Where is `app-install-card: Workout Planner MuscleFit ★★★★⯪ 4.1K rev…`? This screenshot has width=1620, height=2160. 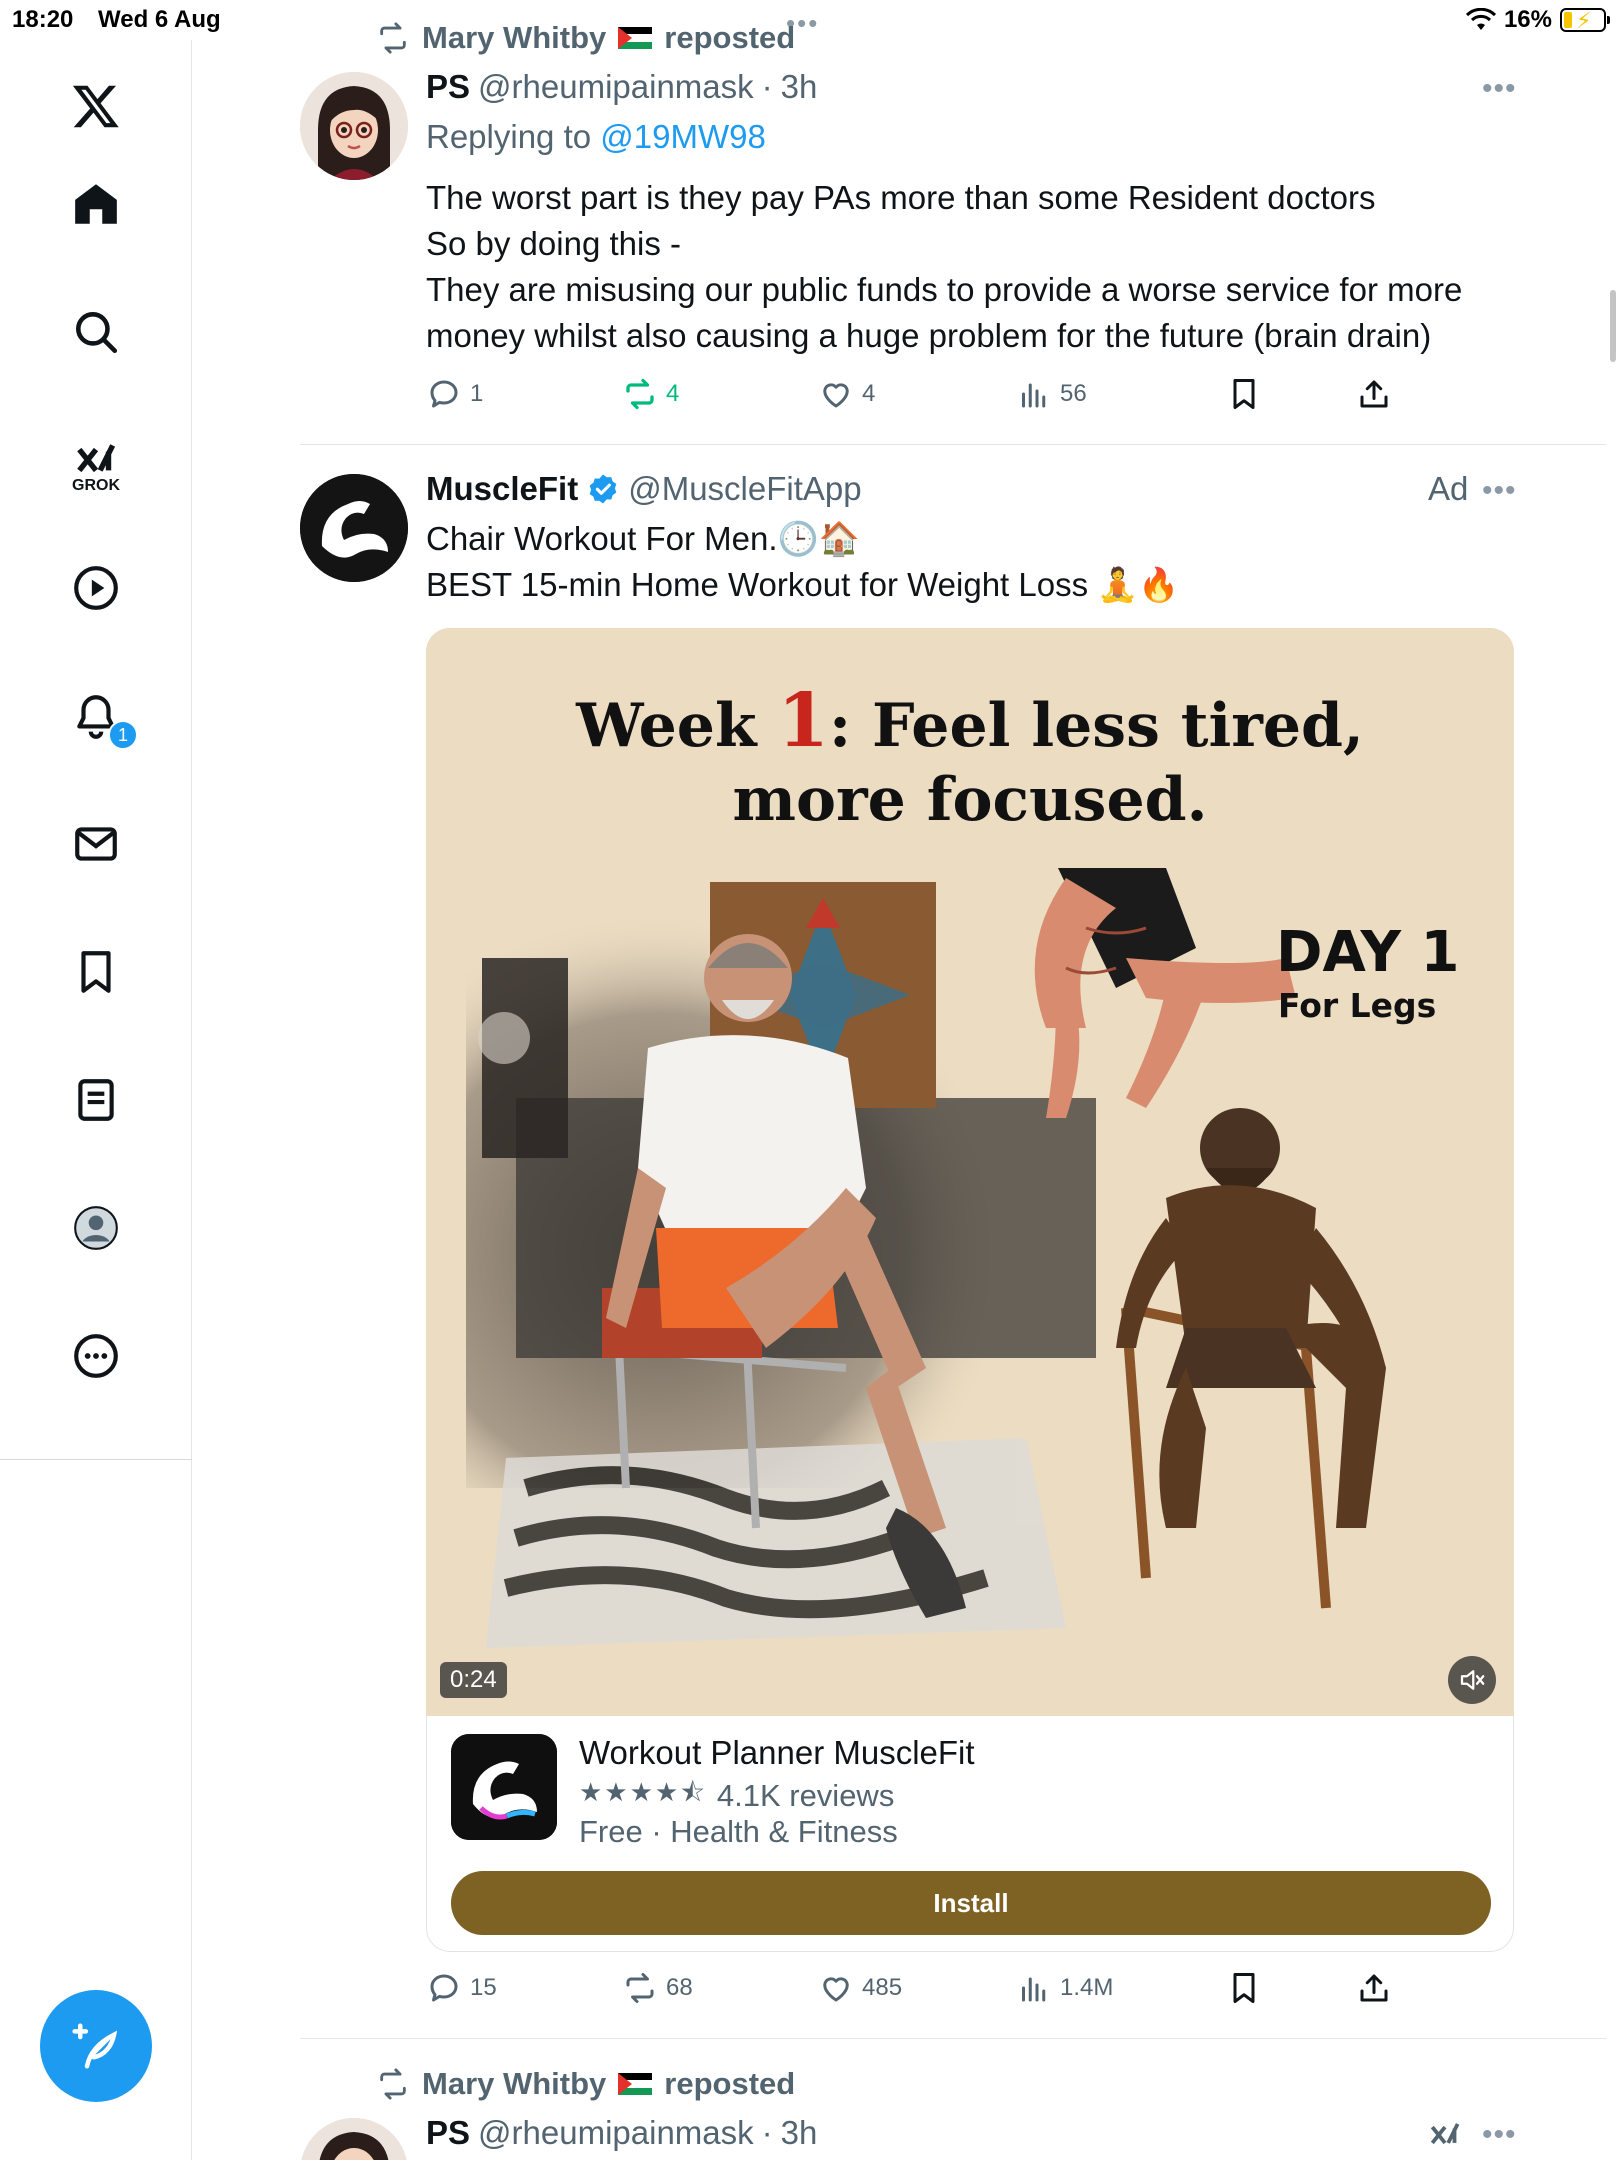 app-install-card: Workout Planner MuscleFit ★★★★⯪ 4.1K rev… is located at coordinates (970, 1834).